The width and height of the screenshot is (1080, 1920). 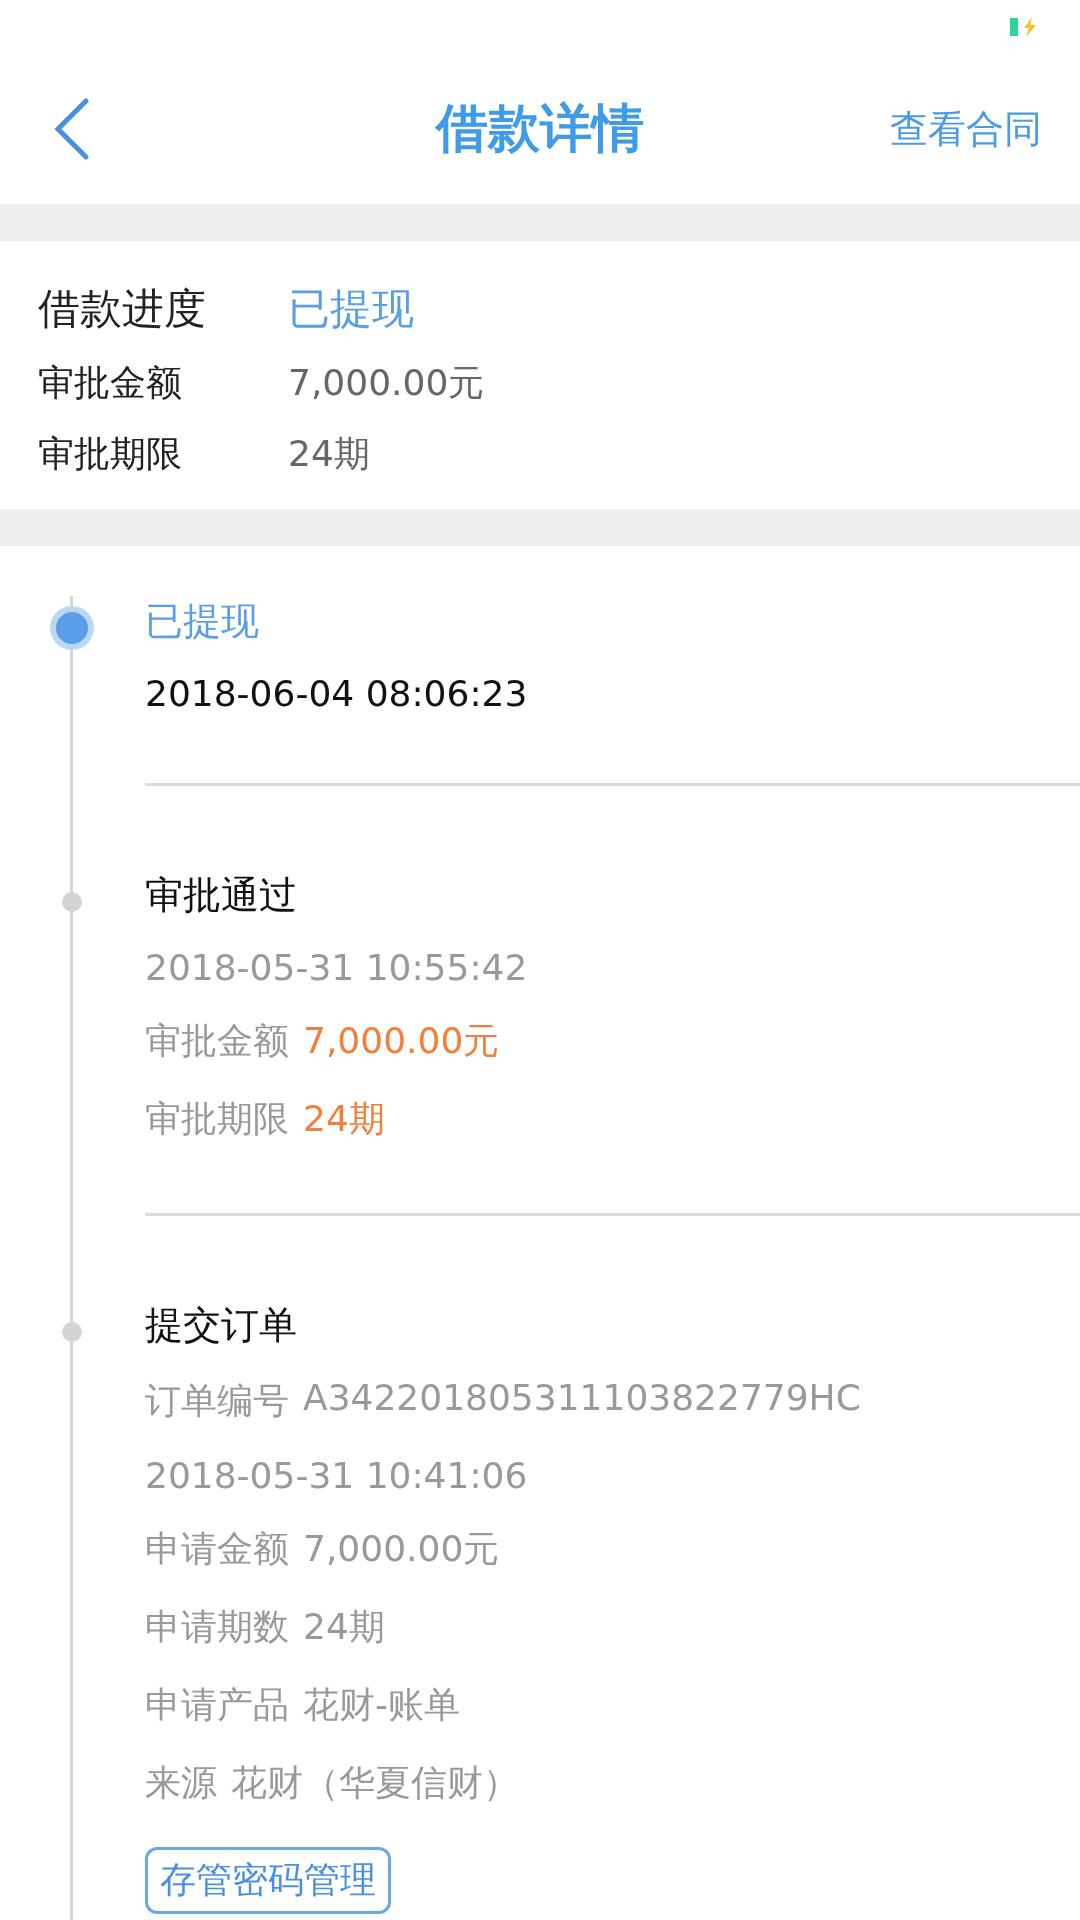 What do you see at coordinates (217, 1401) in the screenshot?
I see `field-label: 订单编号` at bounding box center [217, 1401].